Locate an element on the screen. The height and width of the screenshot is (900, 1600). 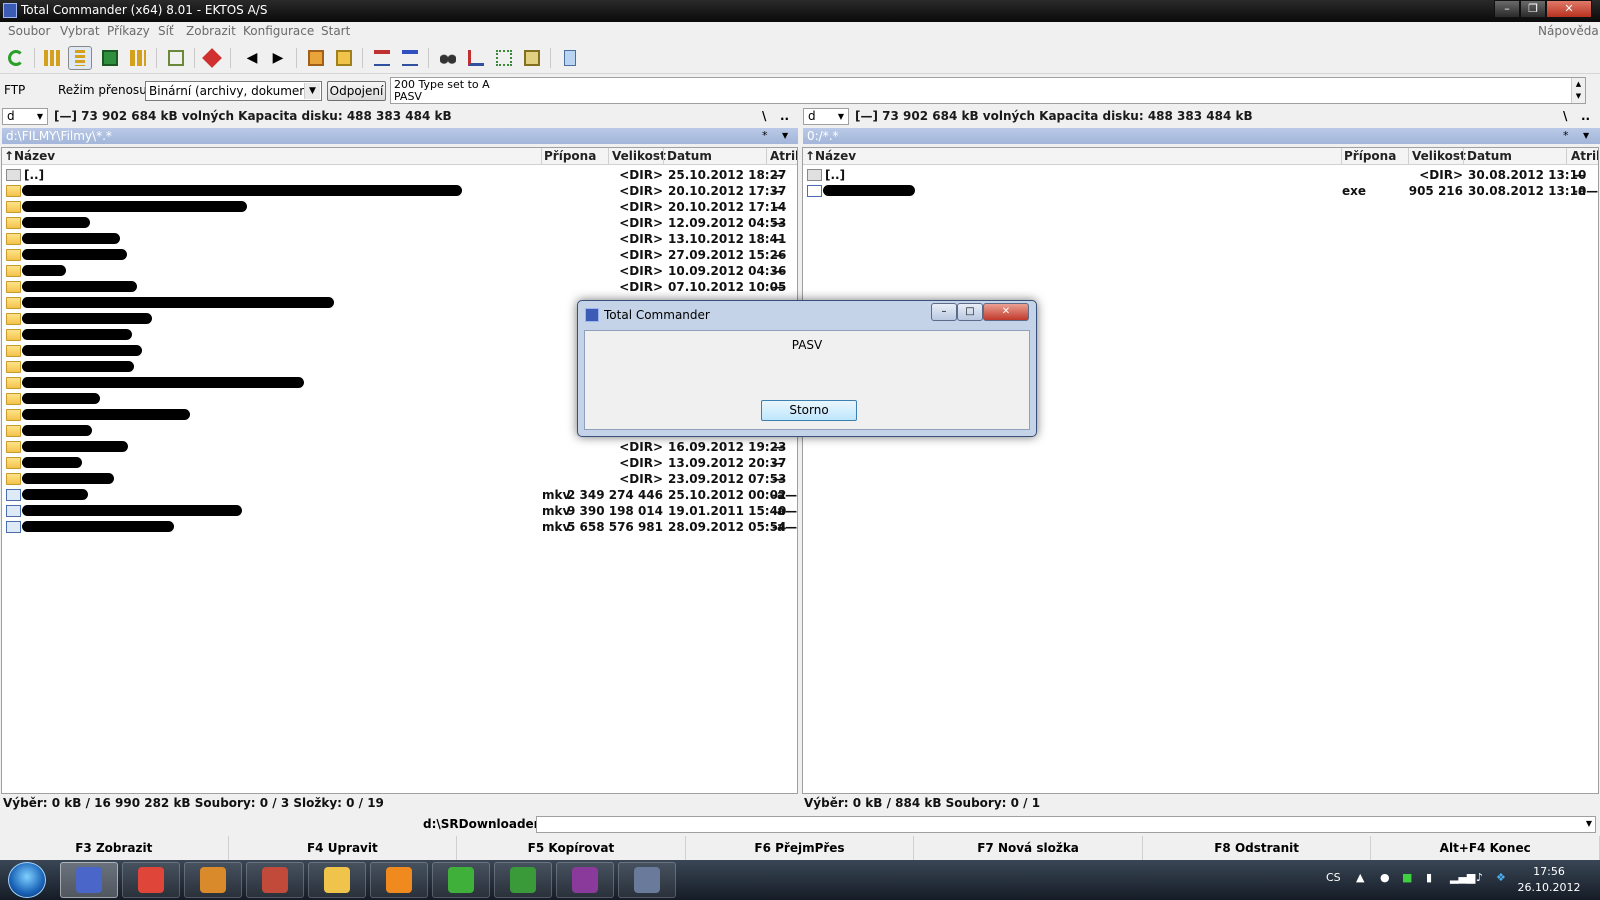
right-col-date: Datum is located at coordinates (1489, 156).